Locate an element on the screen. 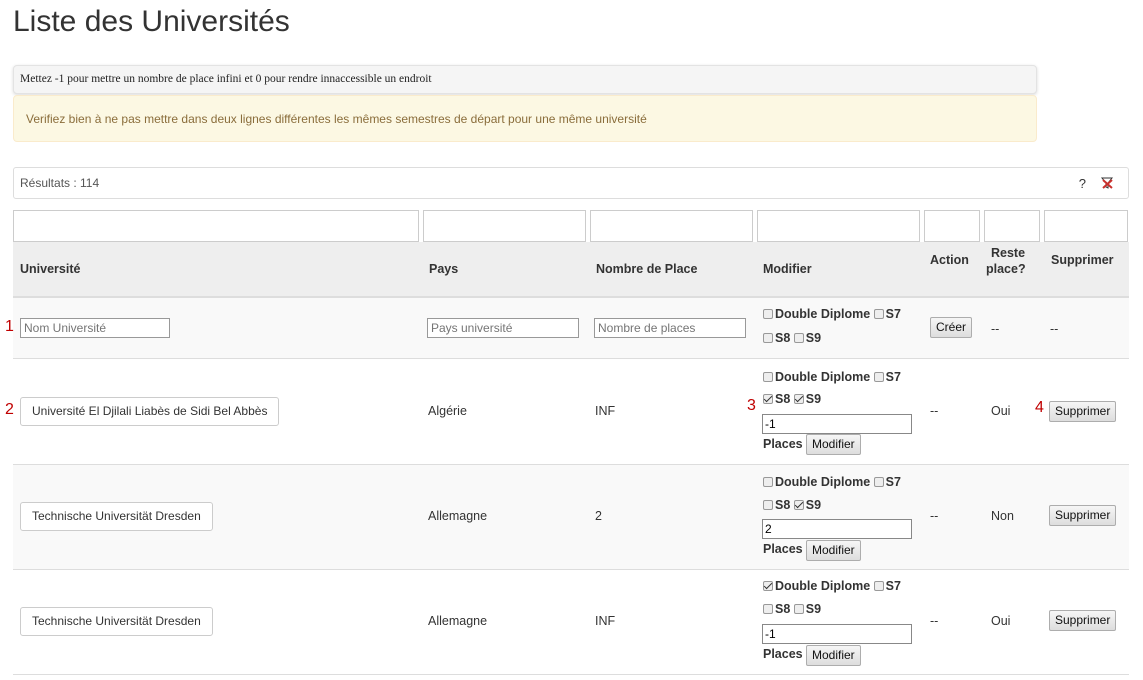 The image size is (1143, 680). header-universite: Université is located at coordinates (50, 269).